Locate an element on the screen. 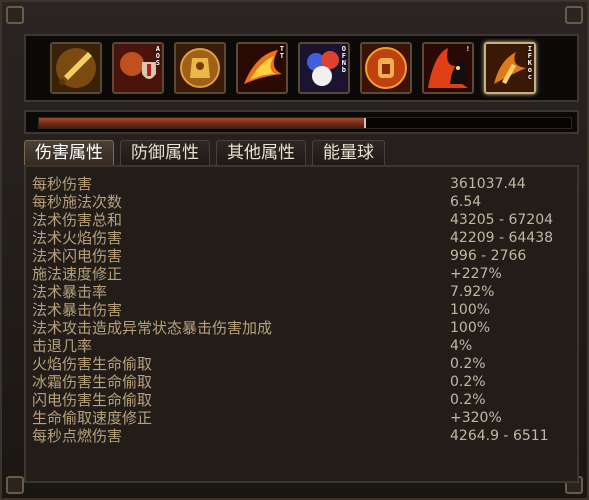 Image resolution: width=589 pixels, height=500 pixels. stat-row: 生命偷取速度修正 +320% is located at coordinates (302, 418).